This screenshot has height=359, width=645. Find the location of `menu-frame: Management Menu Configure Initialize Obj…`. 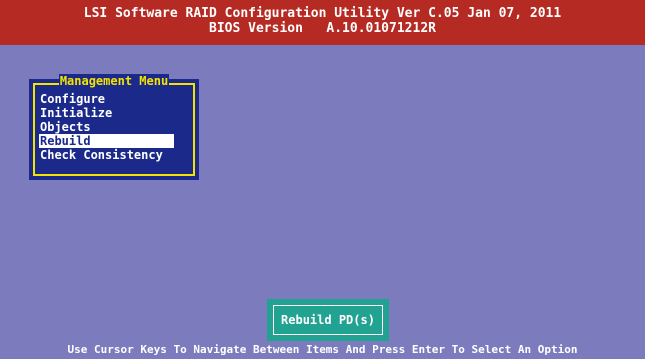

menu-frame: Management Menu Configure Initialize Obj… is located at coordinates (114, 125).